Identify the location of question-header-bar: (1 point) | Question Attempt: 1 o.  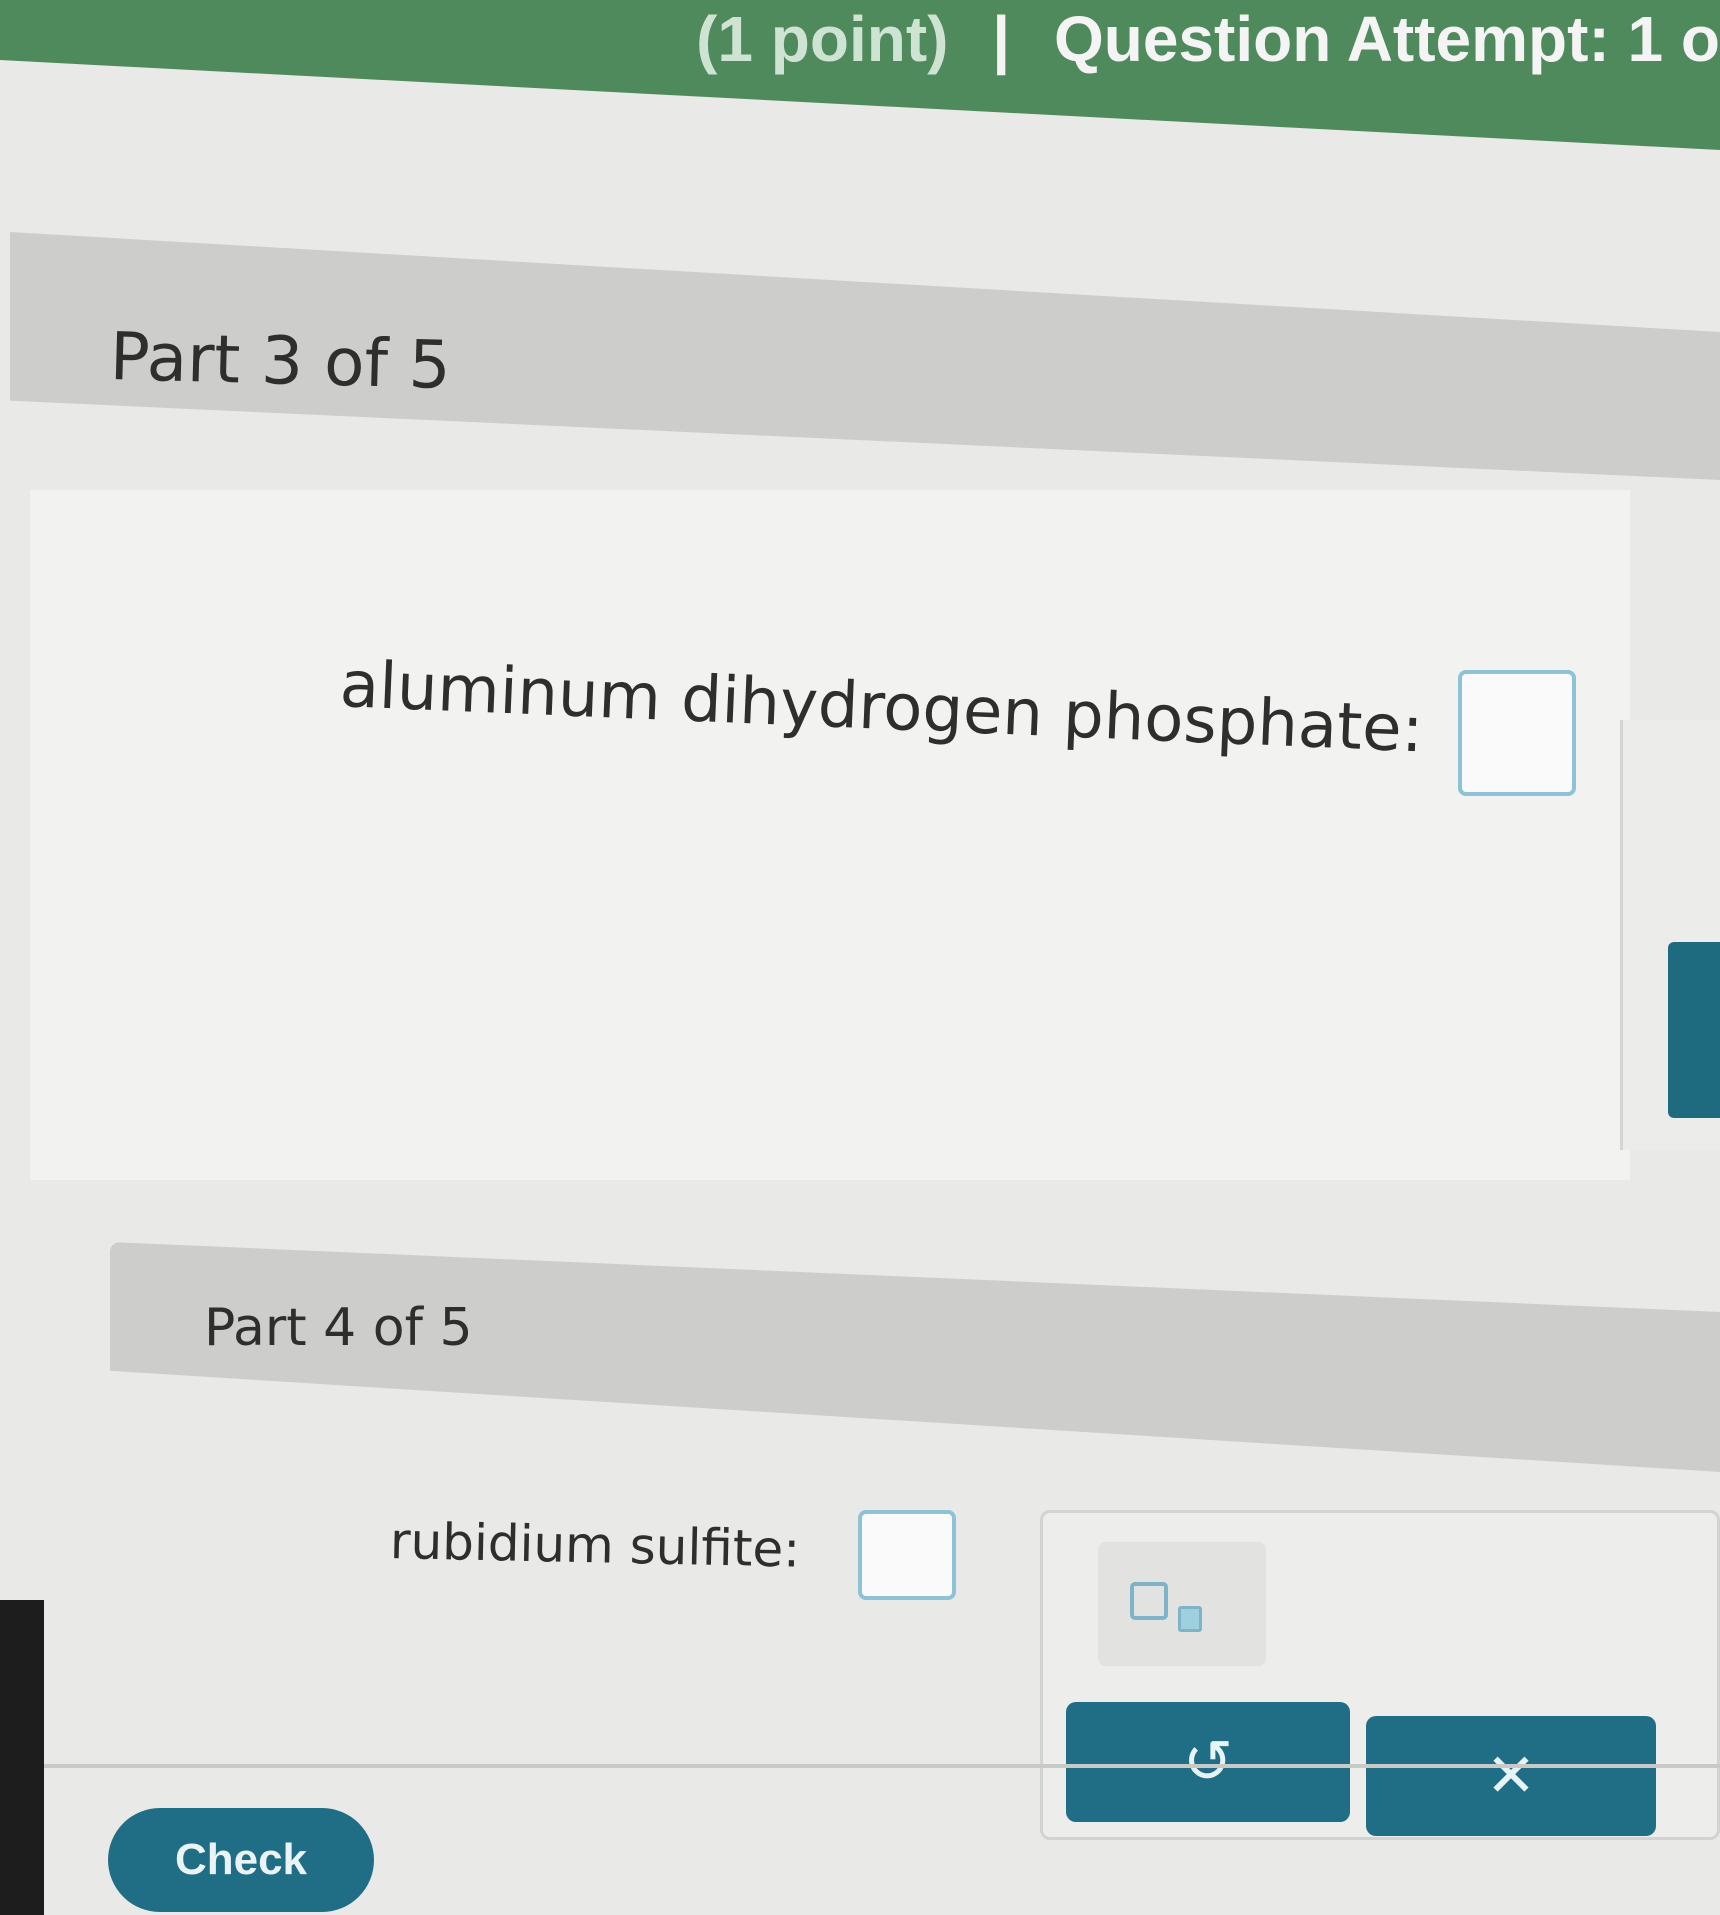
(860, 75).